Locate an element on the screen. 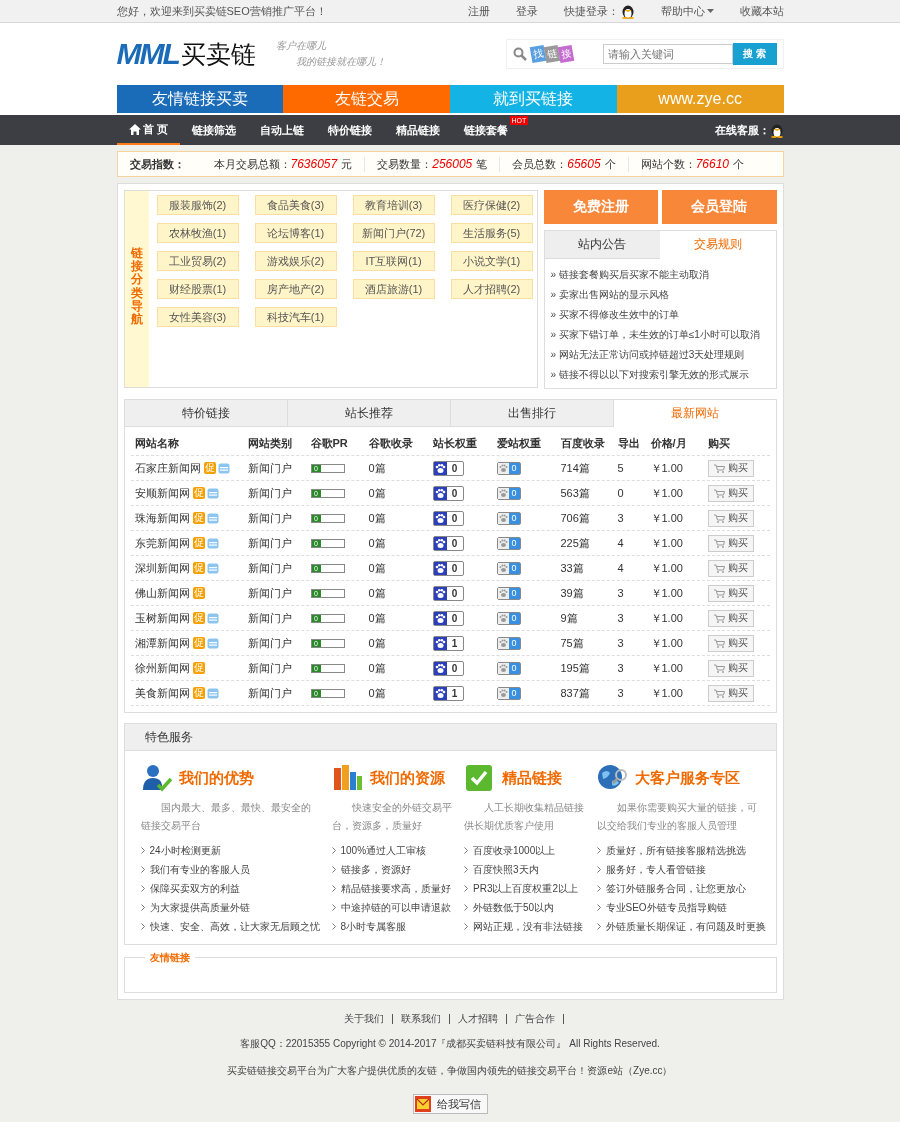  nav-item: 精品链接 is located at coordinates (417, 130).